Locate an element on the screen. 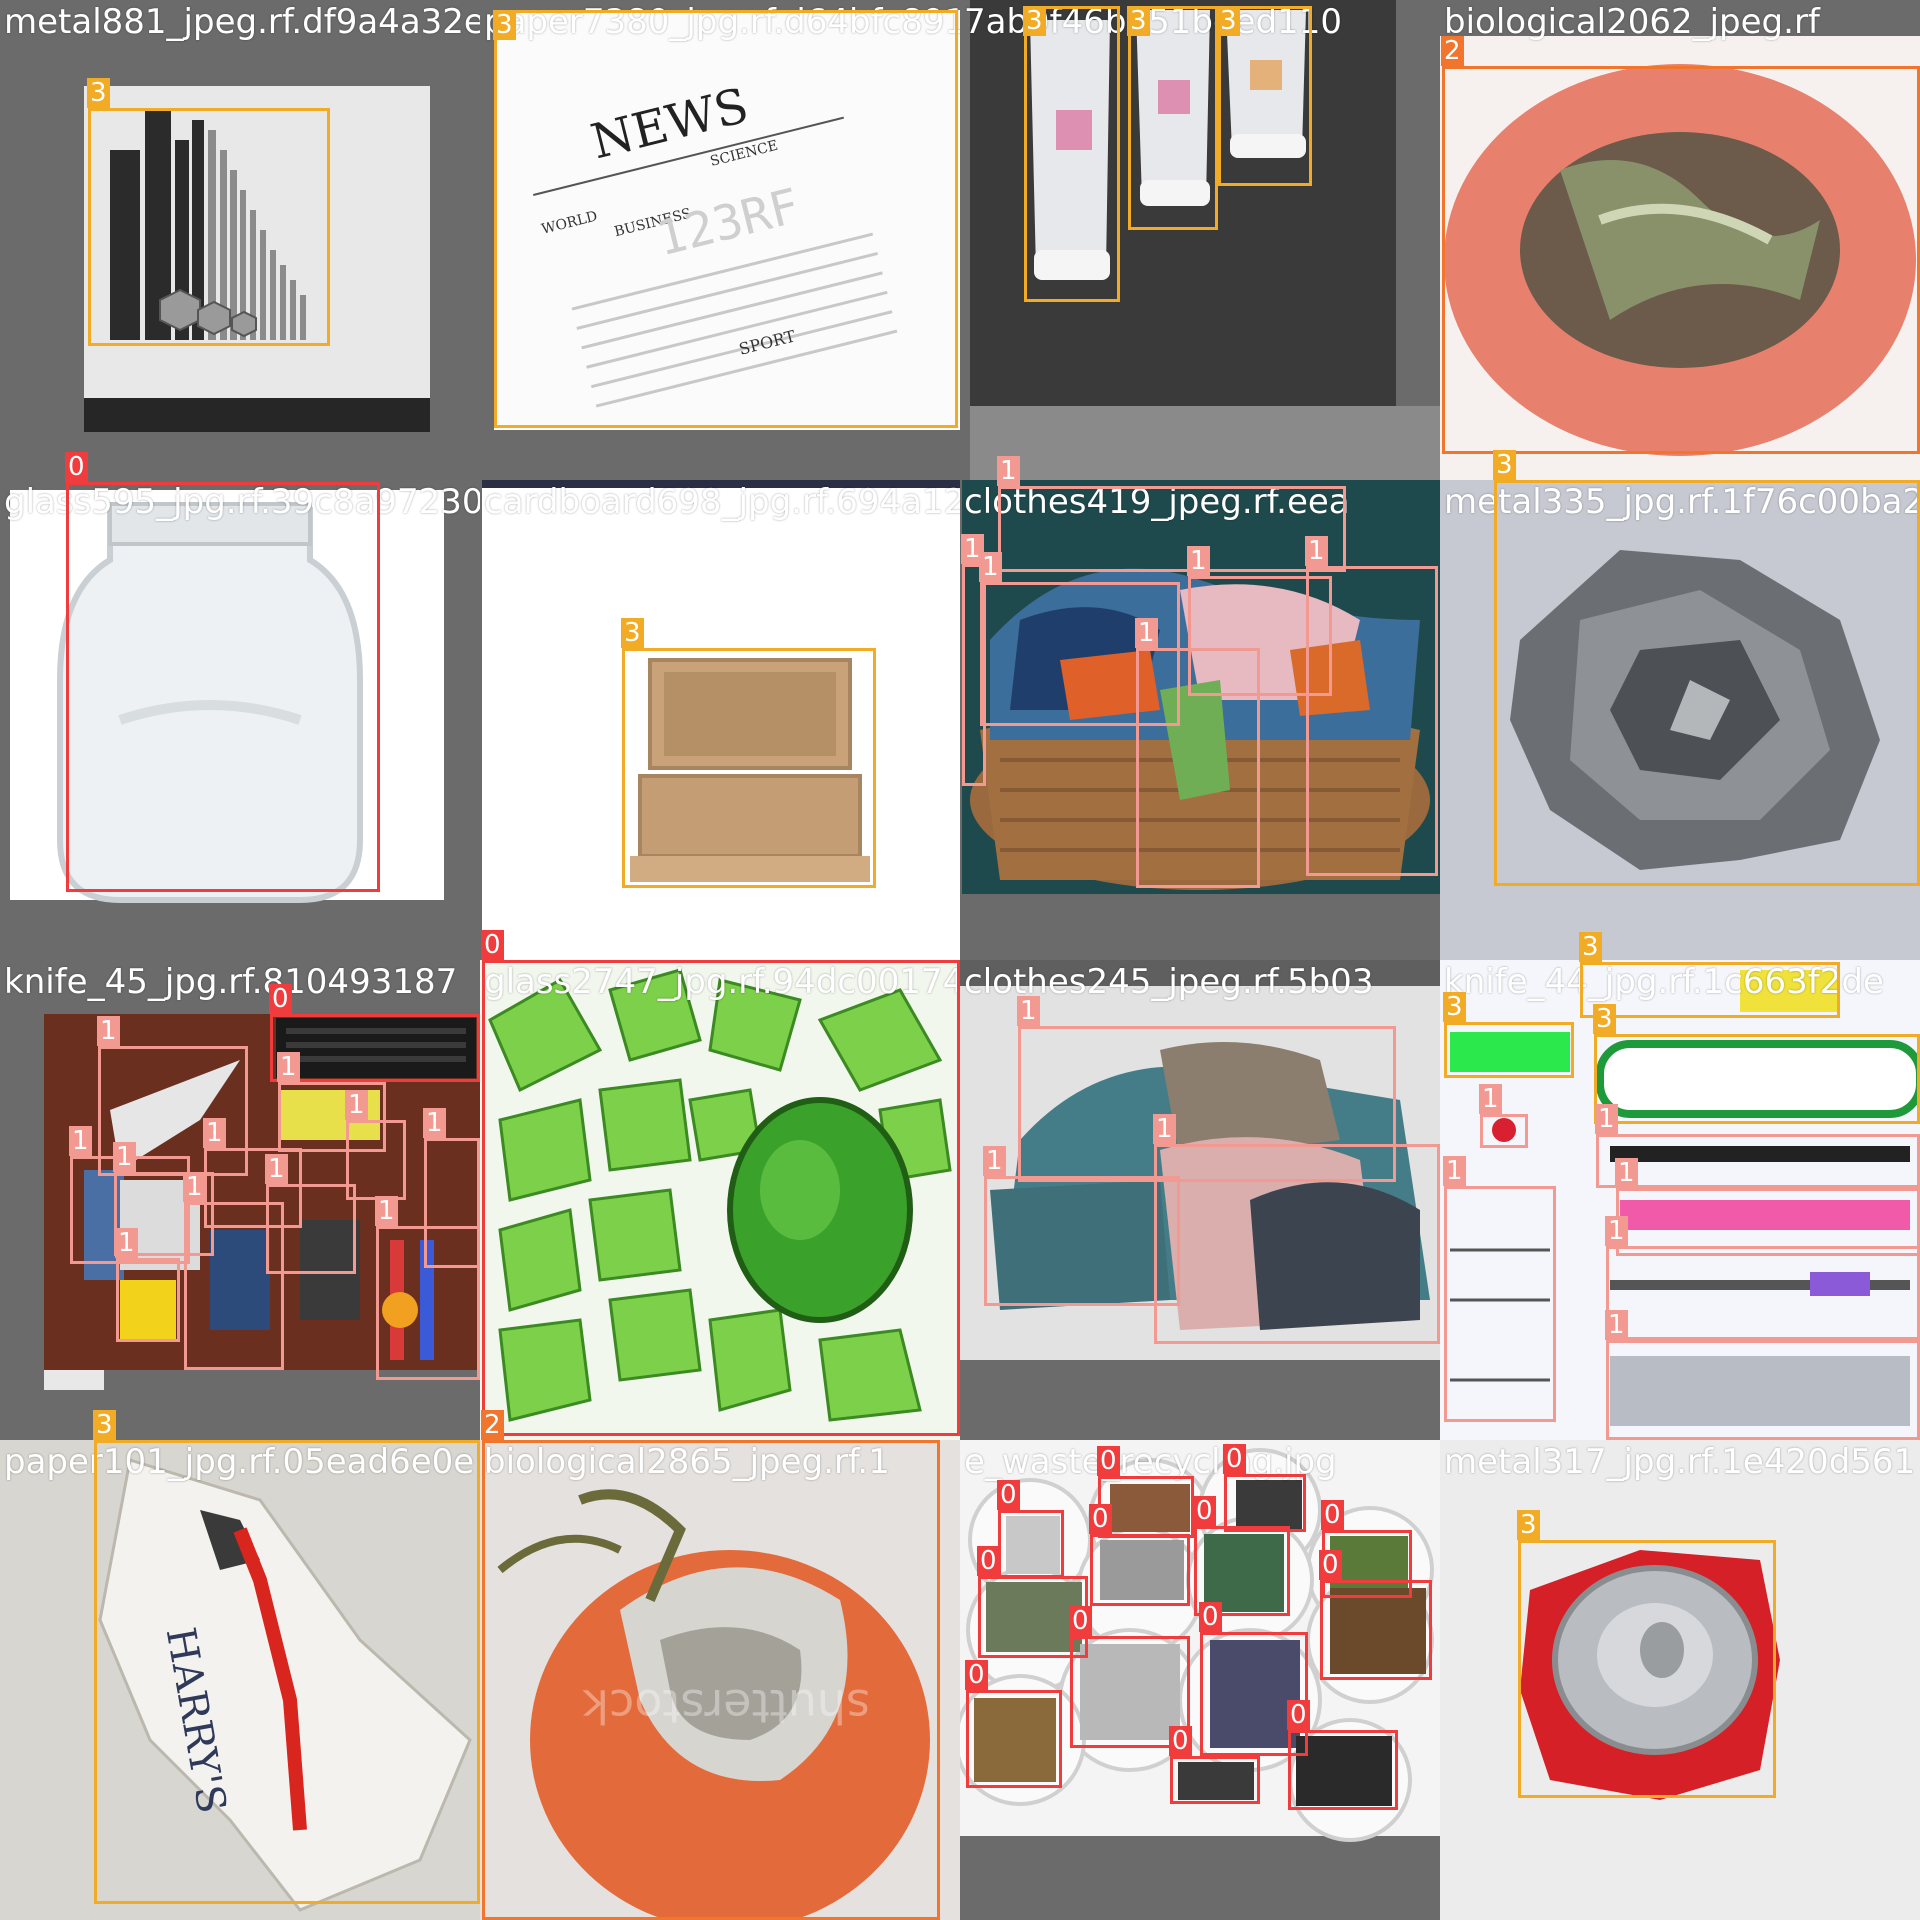  tile-clothes245: clothes245_jpeg.rf.5b03 is located at coordinates (1200, 1200).